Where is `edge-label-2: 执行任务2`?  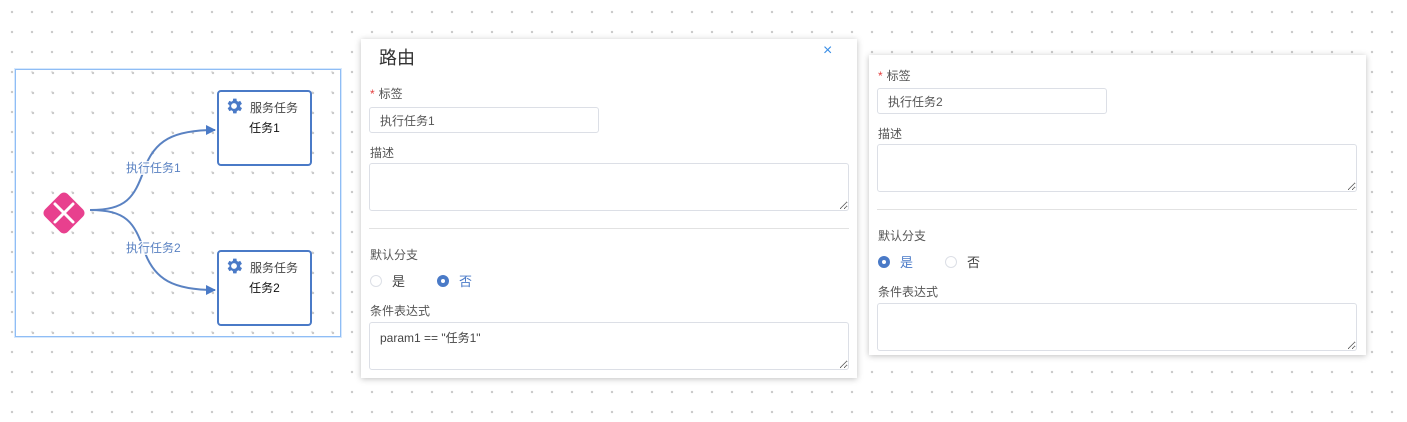
edge-label-2: 执行任务2 is located at coordinates (153, 248).